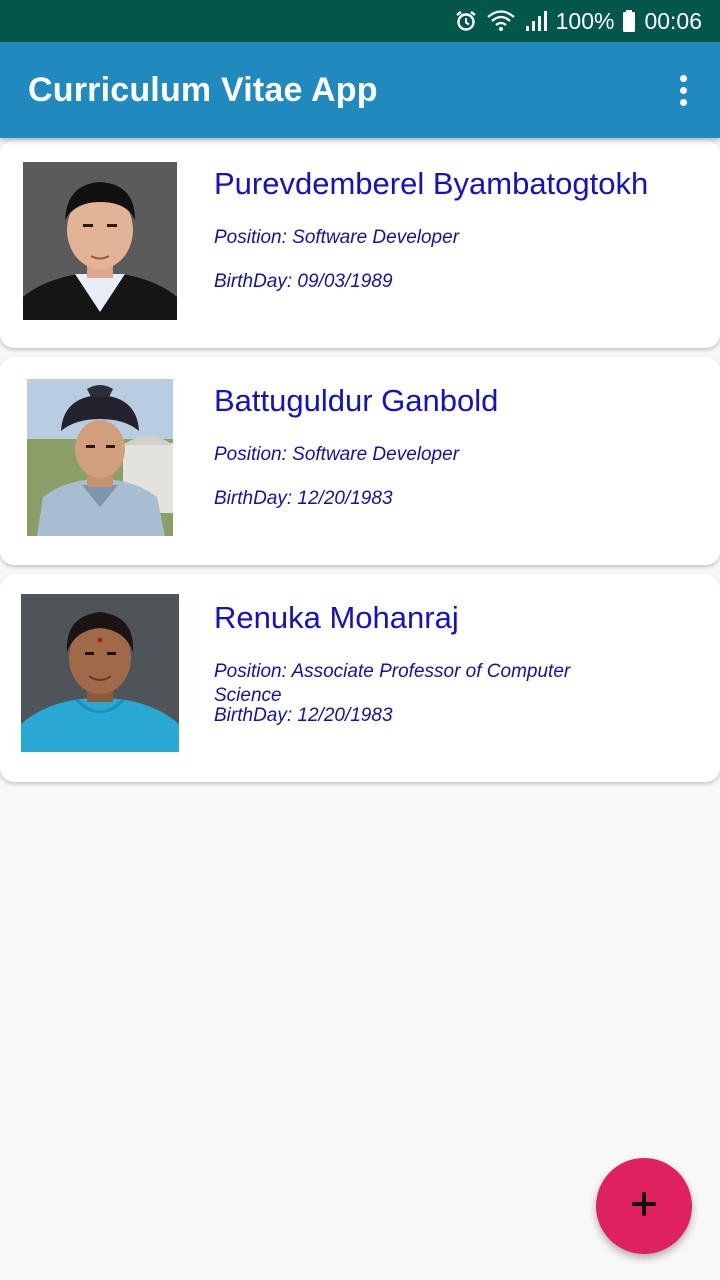 The height and width of the screenshot is (1280, 720). What do you see at coordinates (203, 89) in the screenshot?
I see `app-title: Curriculum Vitae App` at bounding box center [203, 89].